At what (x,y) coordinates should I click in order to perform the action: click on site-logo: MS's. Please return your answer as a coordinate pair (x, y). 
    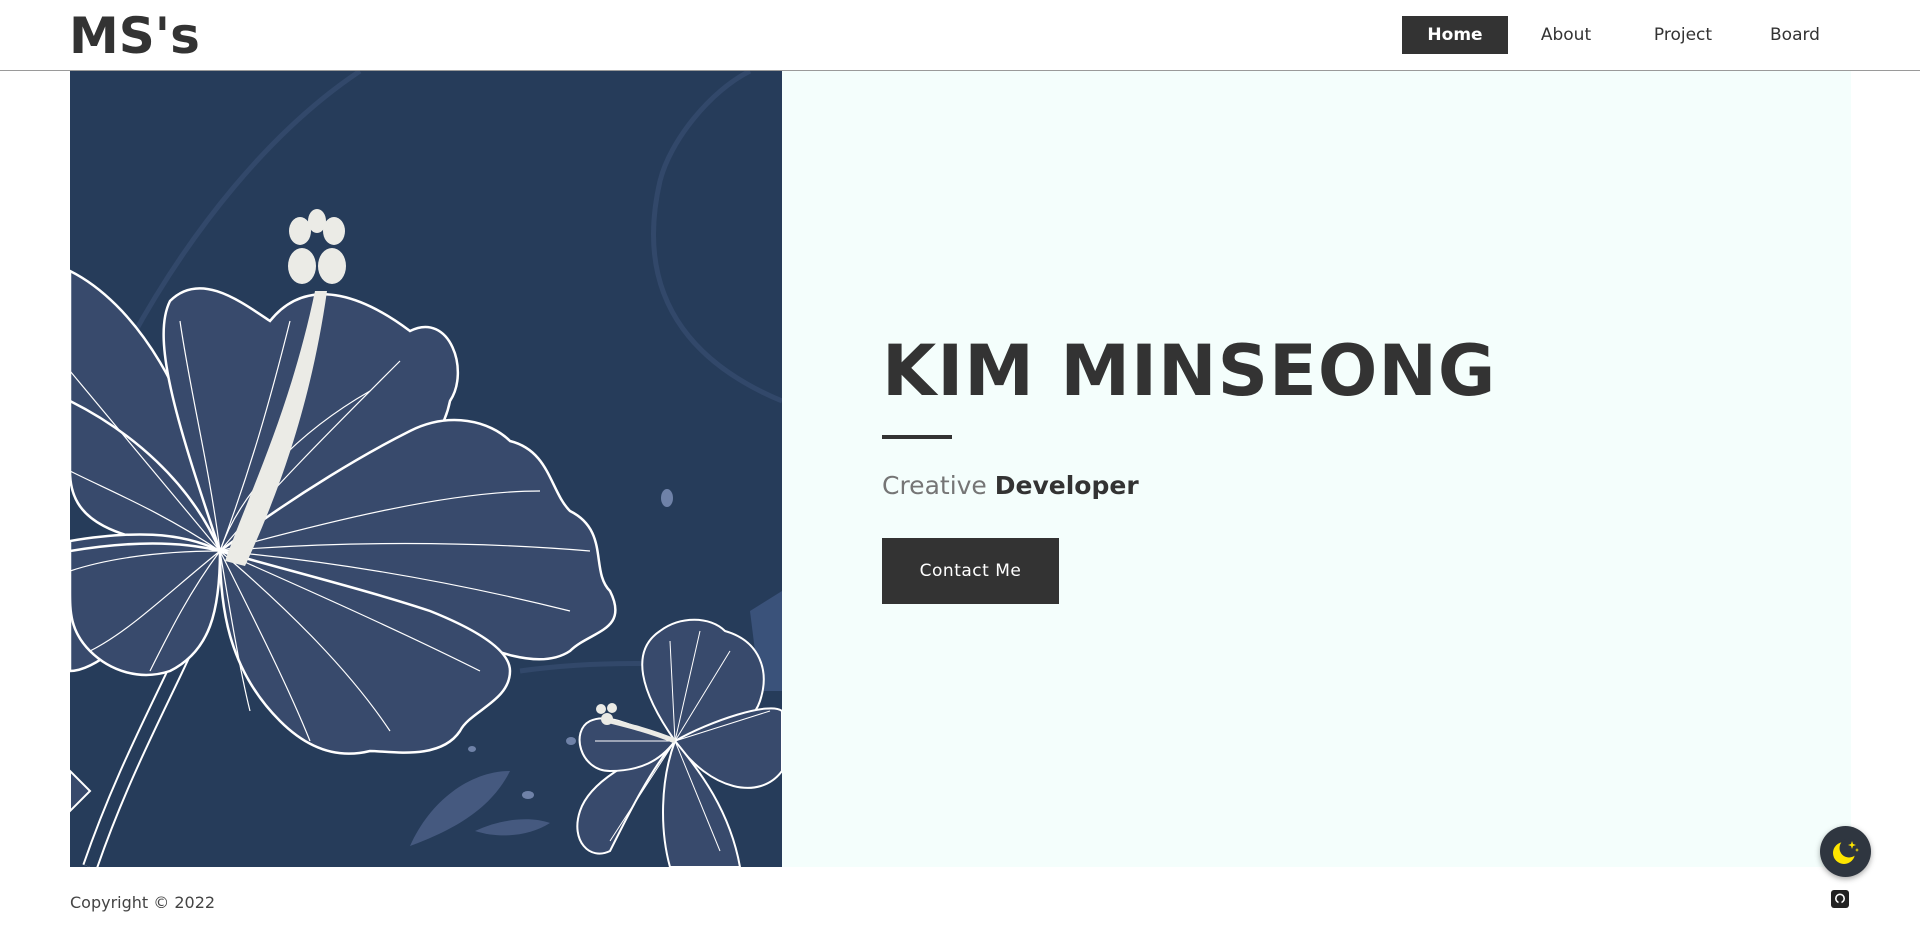
    Looking at the image, I should click on (134, 36).